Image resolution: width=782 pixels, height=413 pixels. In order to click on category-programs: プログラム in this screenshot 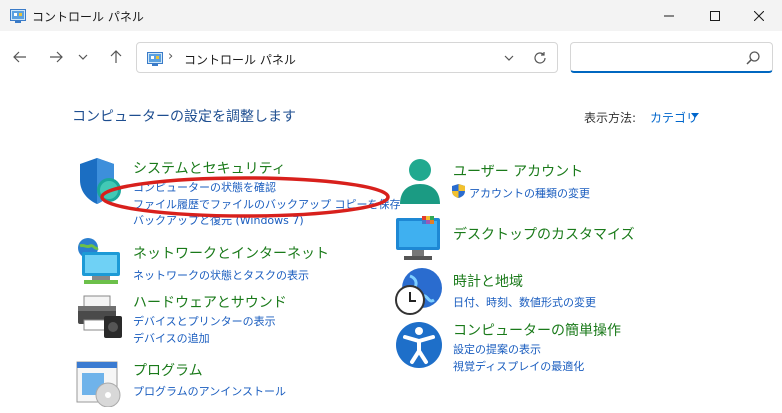, I will do `click(168, 370)`.